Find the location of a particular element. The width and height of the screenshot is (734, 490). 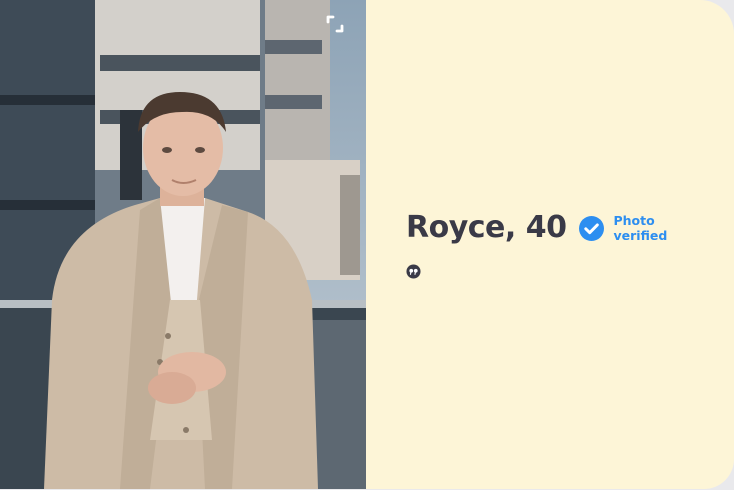

profile-name-age: Royce, 40 is located at coordinates (486, 227).